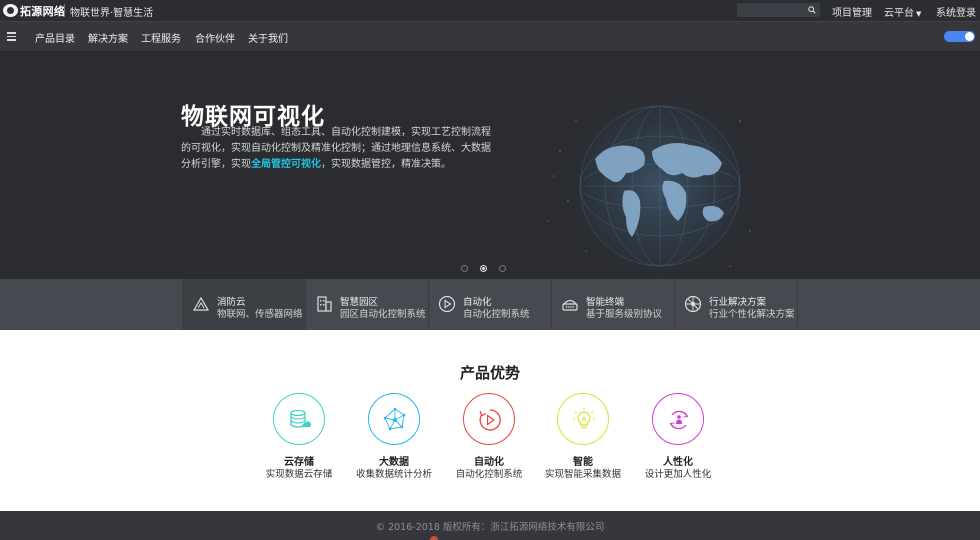  Describe the element at coordinates (260, 314) in the screenshot. I see `feature-subtitle: 物联网、传感器网络` at that location.